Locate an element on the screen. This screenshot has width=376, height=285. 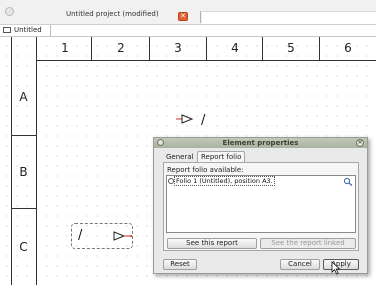
search-icon is located at coordinates (348, 181).